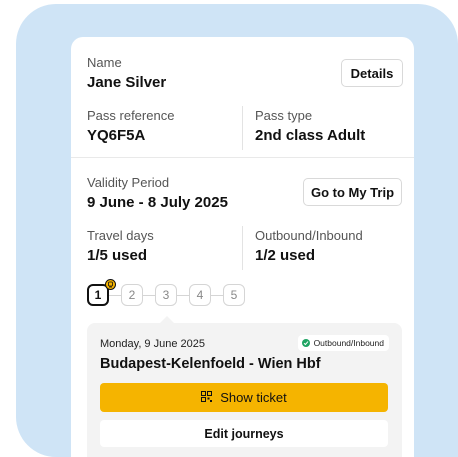 The image size is (458, 457). I want to click on name-label: Name, so click(104, 62).